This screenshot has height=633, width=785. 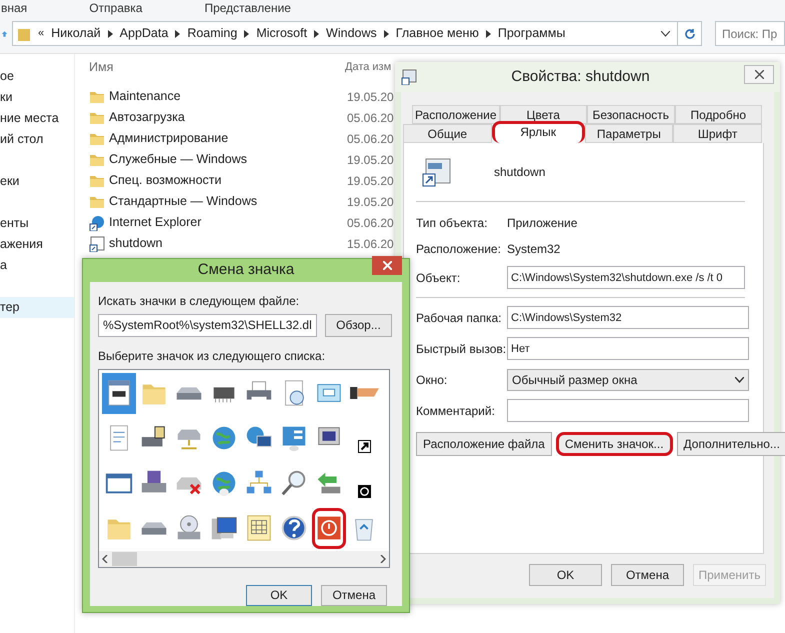 I want to click on scroll-right-icon, so click(x=383, y=558).